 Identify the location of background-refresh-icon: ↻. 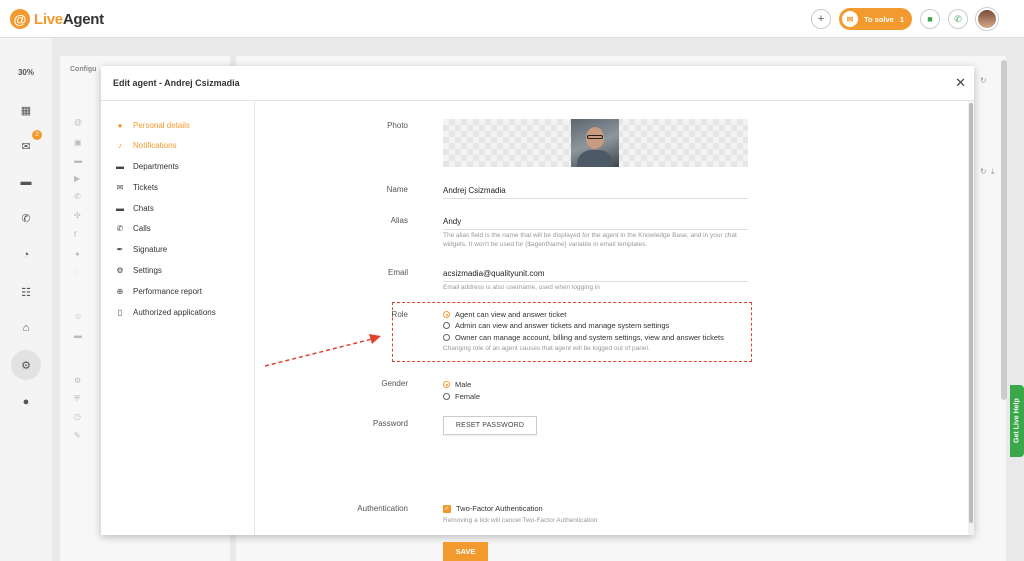
(983, 80).